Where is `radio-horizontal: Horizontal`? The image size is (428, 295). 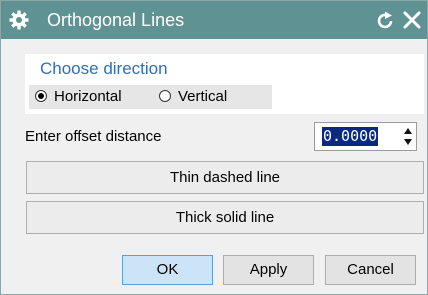
radio-horizontal: Horizontal is located at coordinates (95, 97).